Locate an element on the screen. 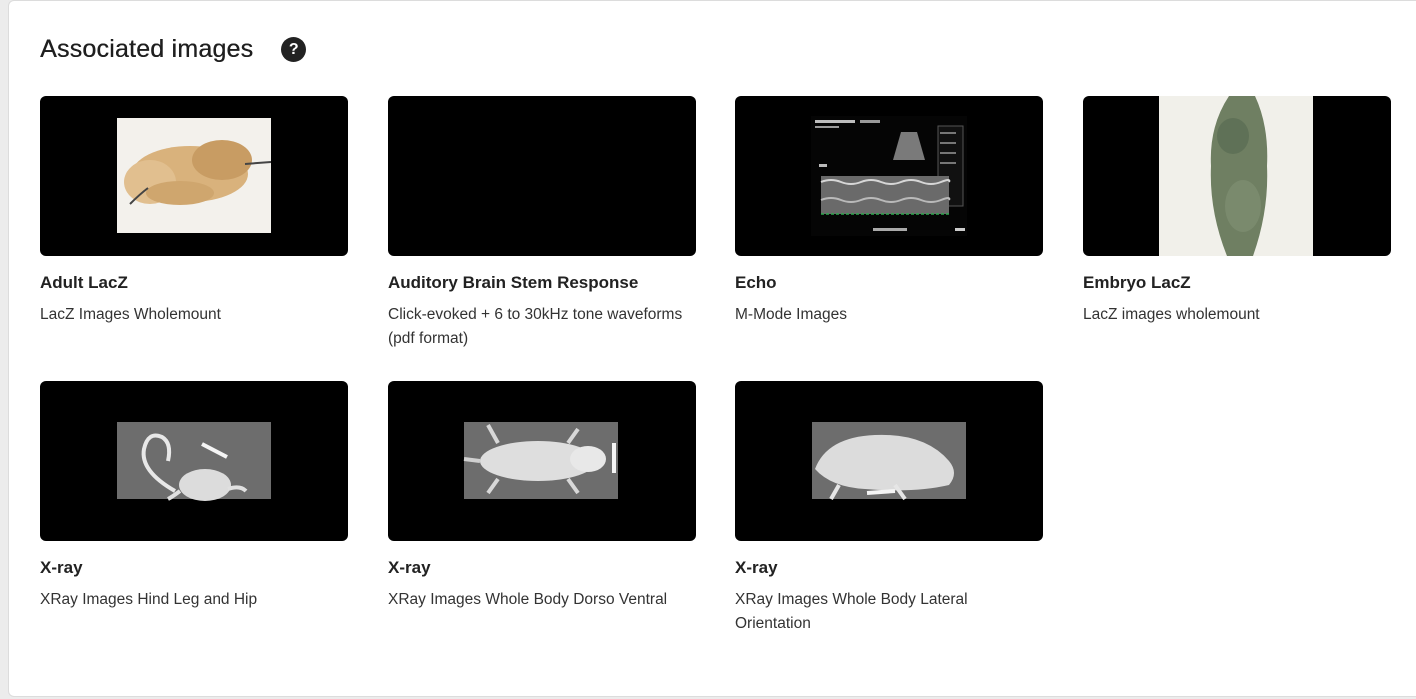 The width and height of the screenshot is (1416, 699). embryo-lacz-image is located at coordinates (1236, 176).